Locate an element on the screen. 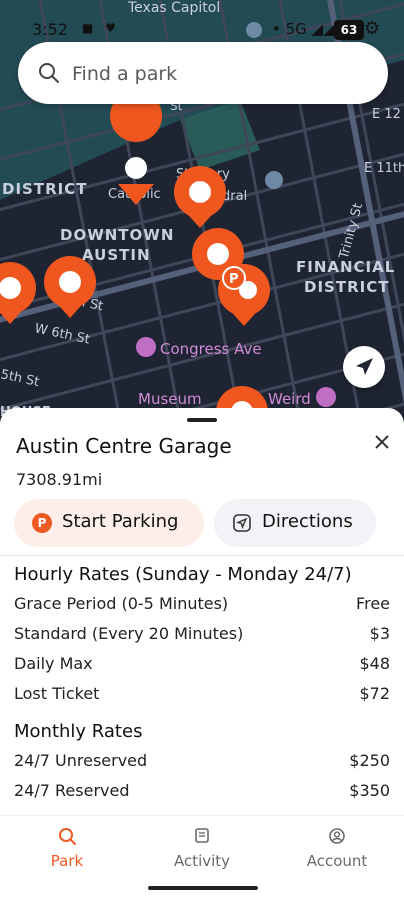  svg-text: P is located at coordinates (234, 279).